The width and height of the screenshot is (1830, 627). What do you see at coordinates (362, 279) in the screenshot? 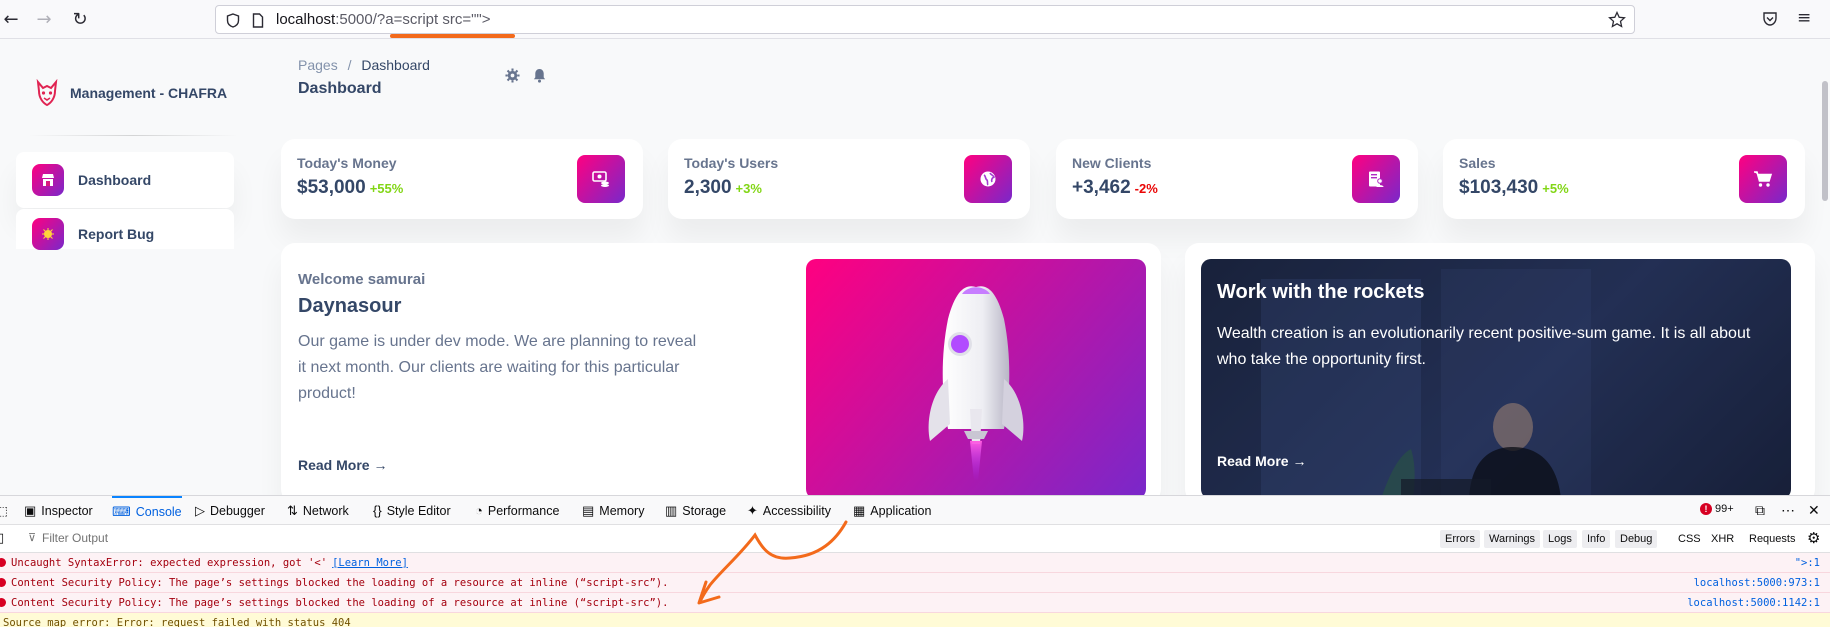
I see `welcome-greeting: Welcome samurai` at bounding box center [362, 279].